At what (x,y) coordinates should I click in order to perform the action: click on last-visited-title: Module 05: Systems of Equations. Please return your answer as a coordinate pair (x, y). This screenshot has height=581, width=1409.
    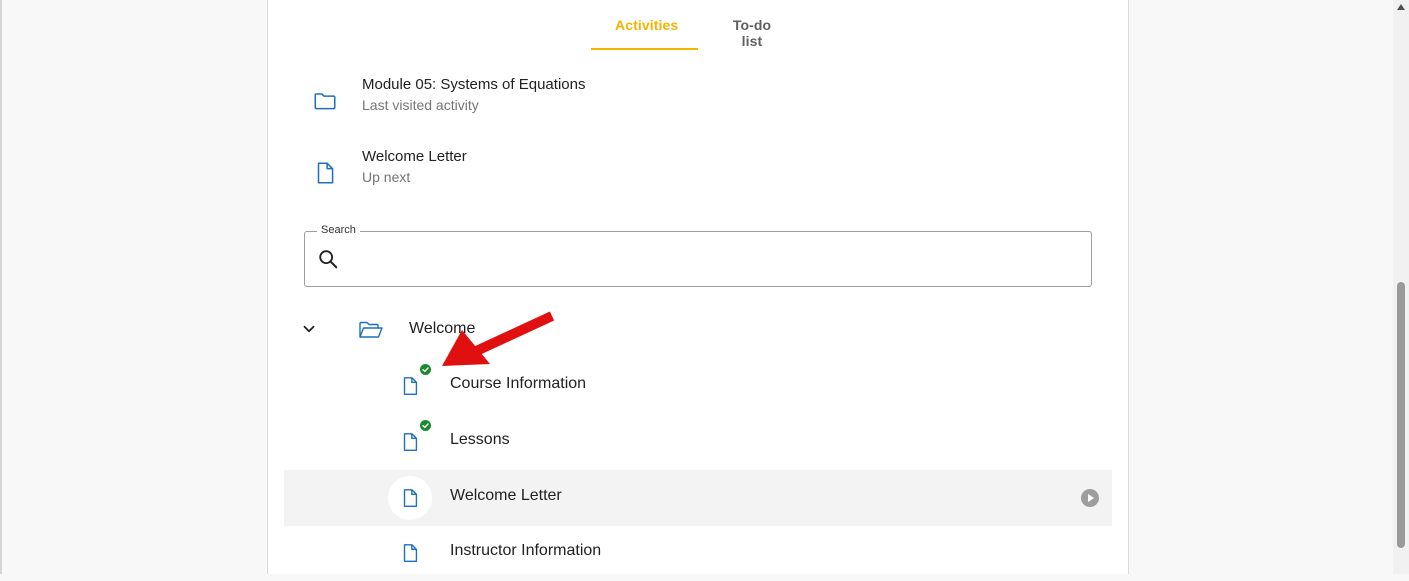
    Looking at the image, I should click on (474, 84).